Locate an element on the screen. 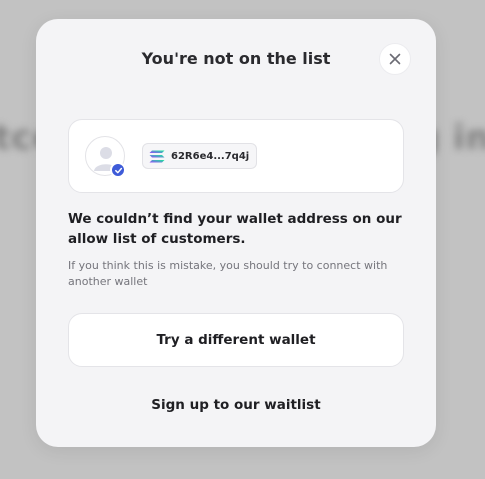 This screenshot has width=485, height=479. check-badge-icon is located at coordinates (118, 170).